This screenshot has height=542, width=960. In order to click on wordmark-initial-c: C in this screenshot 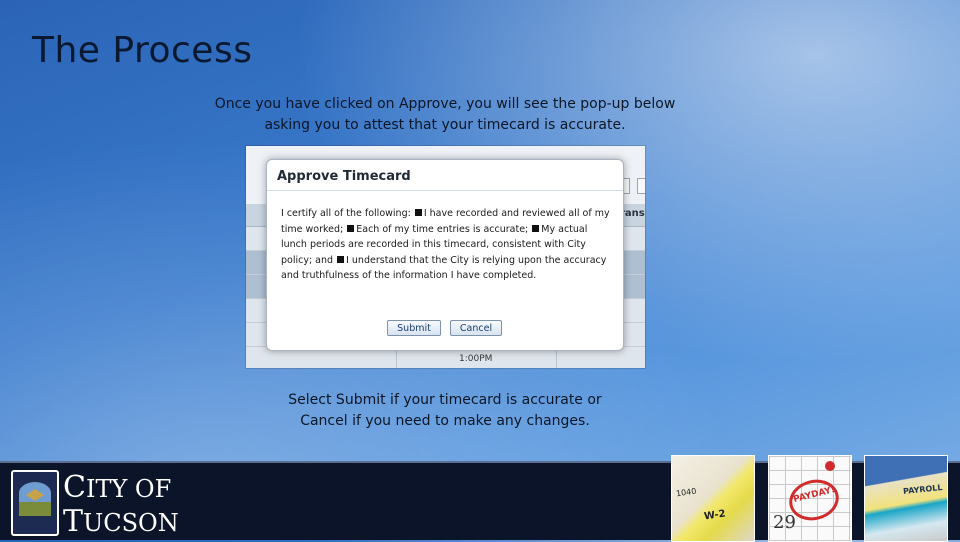, I will do `click(74, 487)`.